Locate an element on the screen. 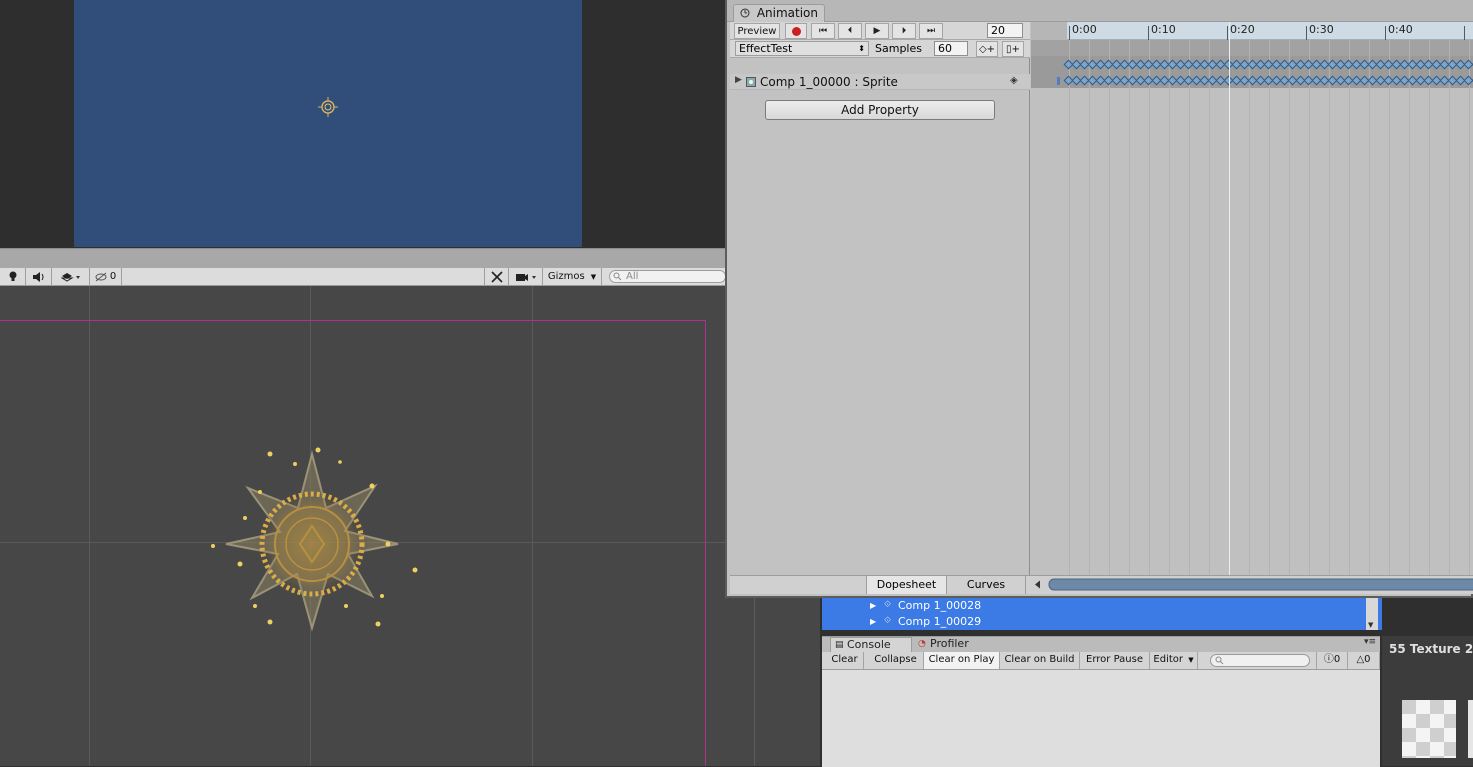 Image resolution: width=1473 pixels, height=767 pixels. speaker-icon is located at coordinates (37, 276).